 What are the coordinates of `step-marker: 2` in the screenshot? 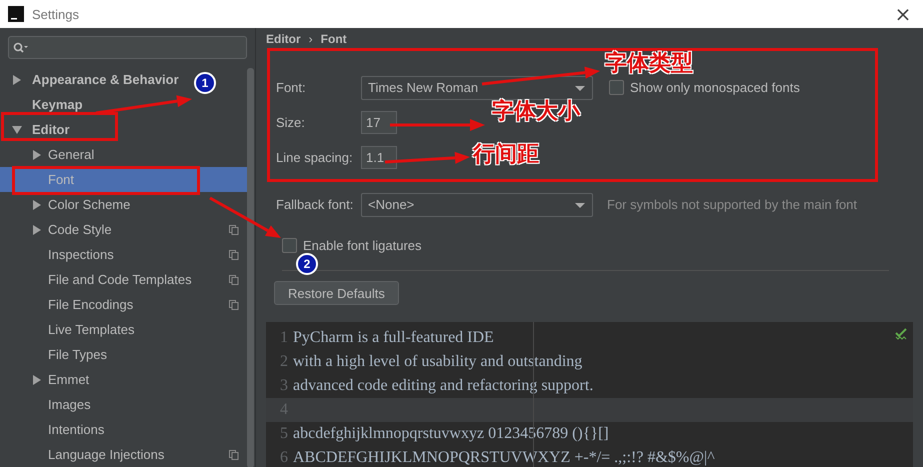 It's located at (307, 264).